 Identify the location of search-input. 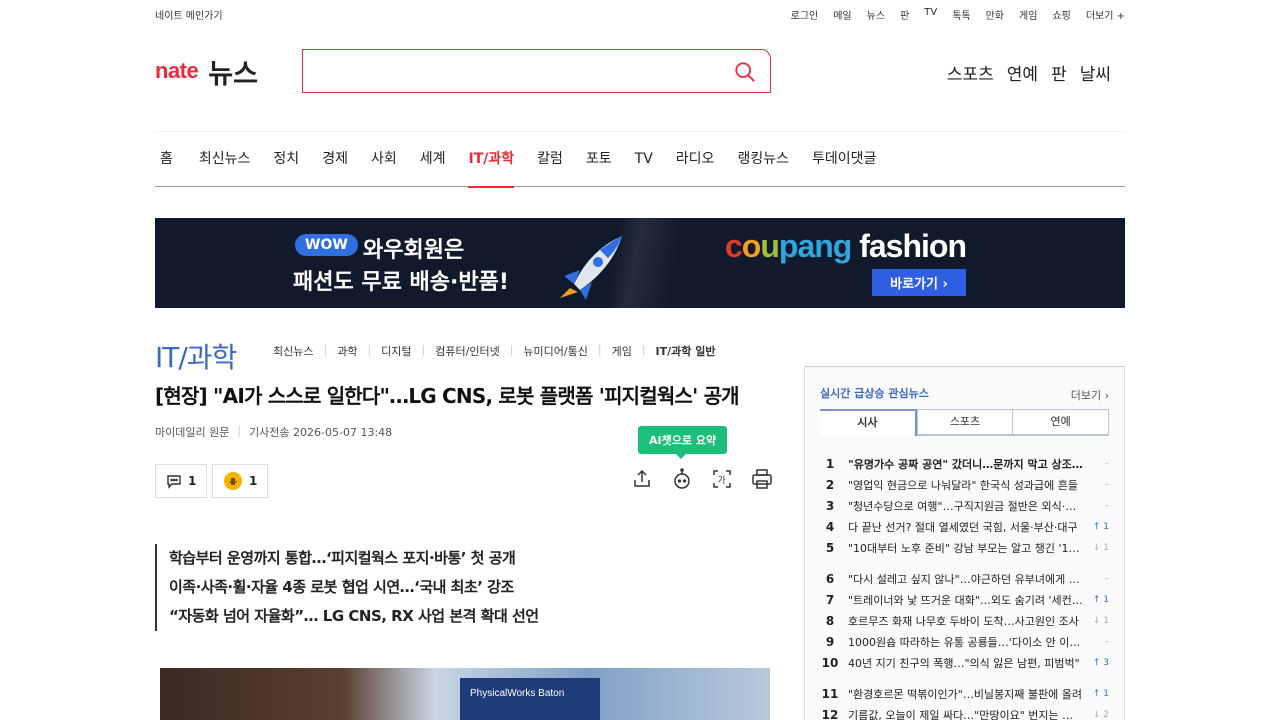
(513, 71).